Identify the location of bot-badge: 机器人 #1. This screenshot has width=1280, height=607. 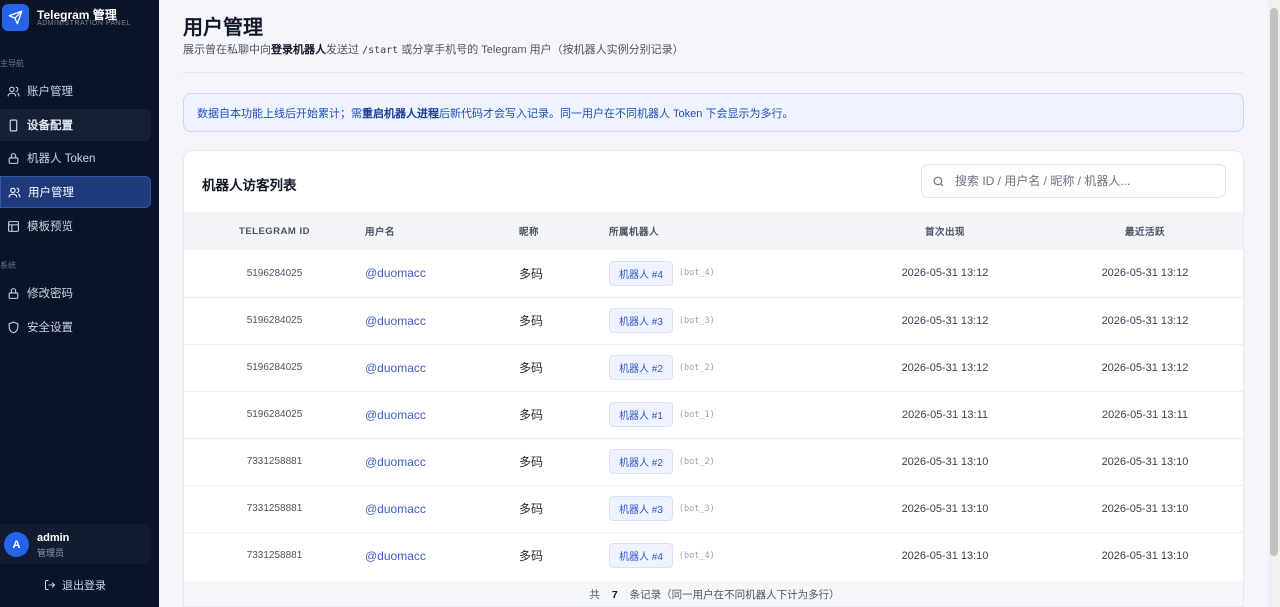
(641, 414).